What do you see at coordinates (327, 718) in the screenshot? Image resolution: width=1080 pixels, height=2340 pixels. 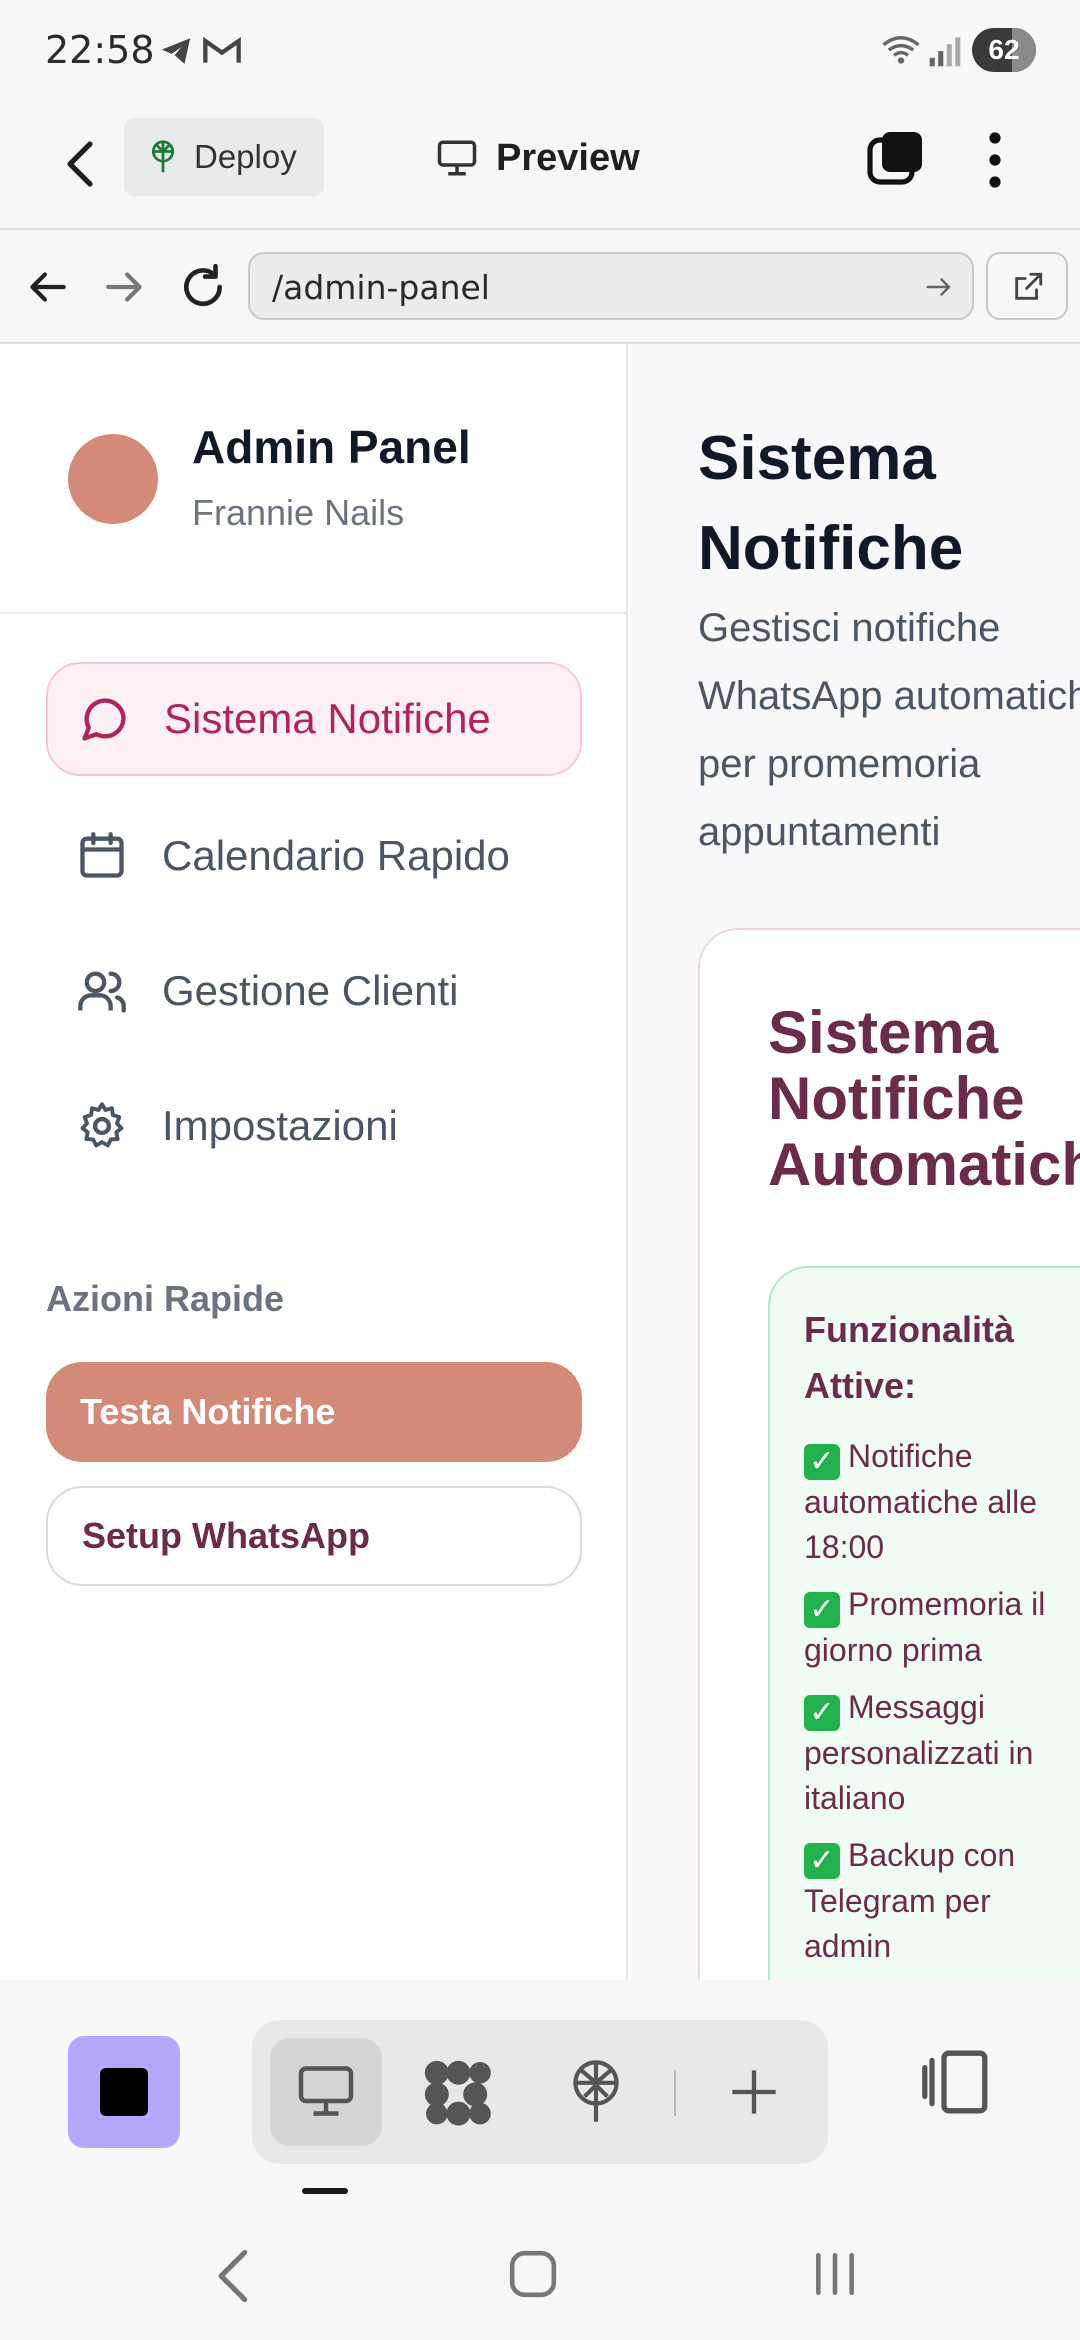 I see `sidebar-item-label: Sistema Notifiche` at bounding box center [327, 718].